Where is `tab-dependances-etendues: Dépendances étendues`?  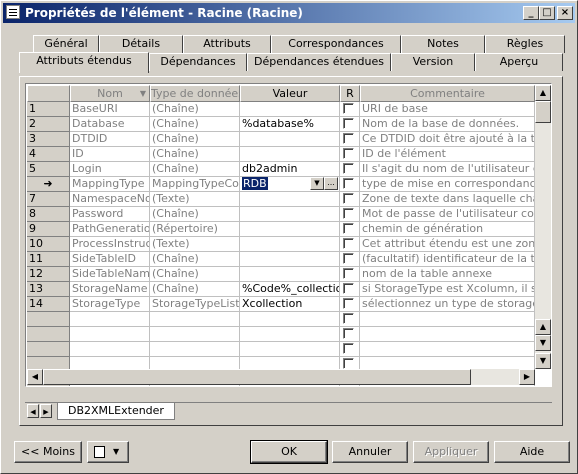 tab-dependances-etendues: Dépendances étendues is located at coordinates (319, 62).